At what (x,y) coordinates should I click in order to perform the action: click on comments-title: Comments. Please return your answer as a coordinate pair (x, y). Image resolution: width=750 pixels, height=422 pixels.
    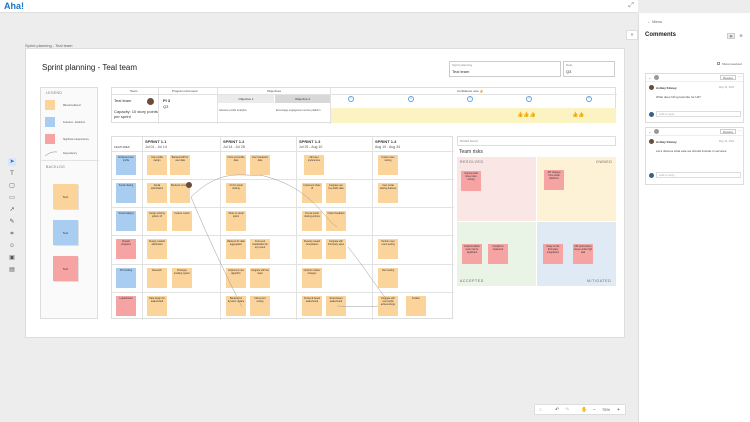
    Looking at the image, I should click on (661, 35).